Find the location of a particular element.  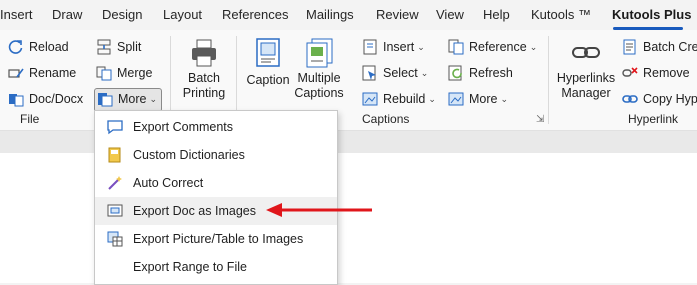

reference-icon is located at coordinates (456, 47).